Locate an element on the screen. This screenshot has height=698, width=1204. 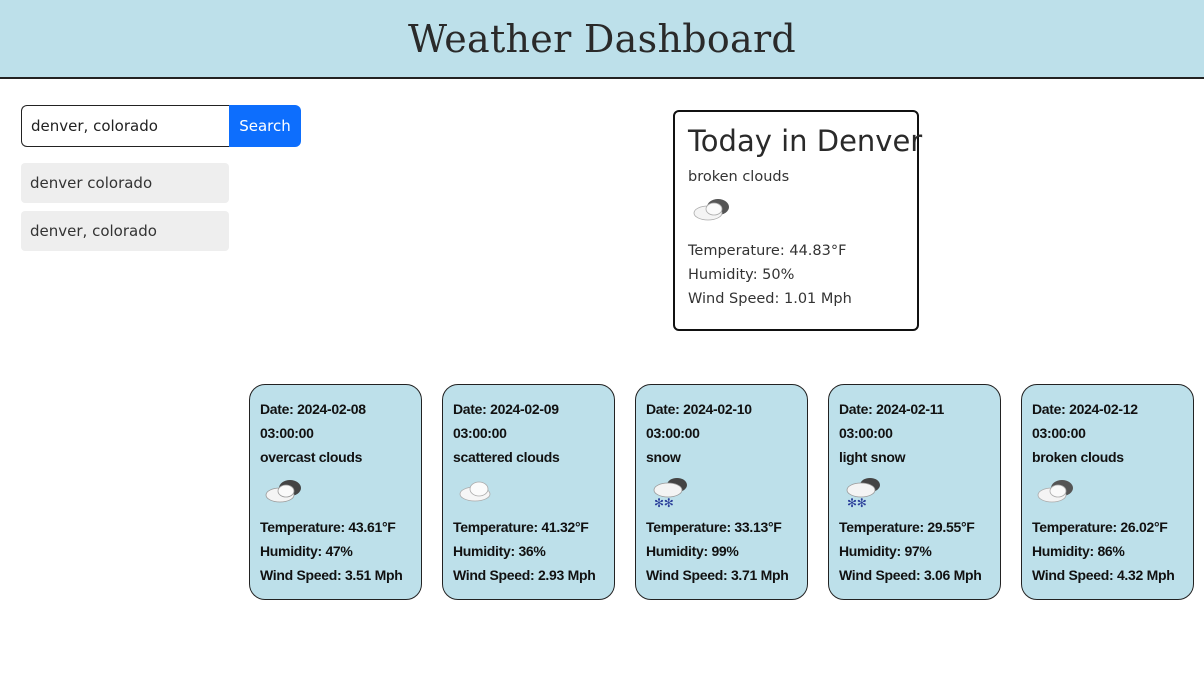
scattered-clouds-icon is located at coordinates (475, 491).